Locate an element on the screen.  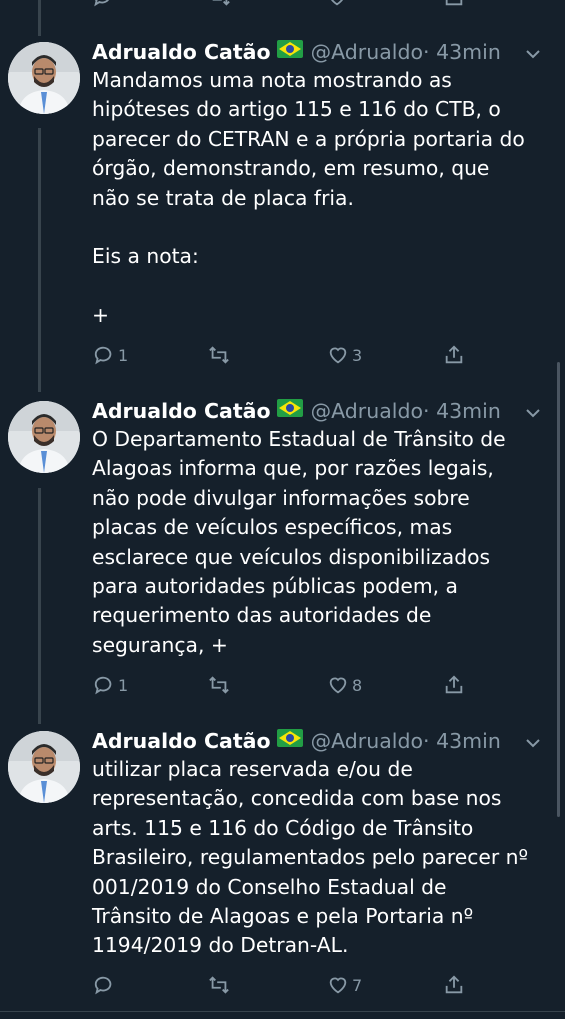
previous-tweet-actions is located at coordinates (282, 4).